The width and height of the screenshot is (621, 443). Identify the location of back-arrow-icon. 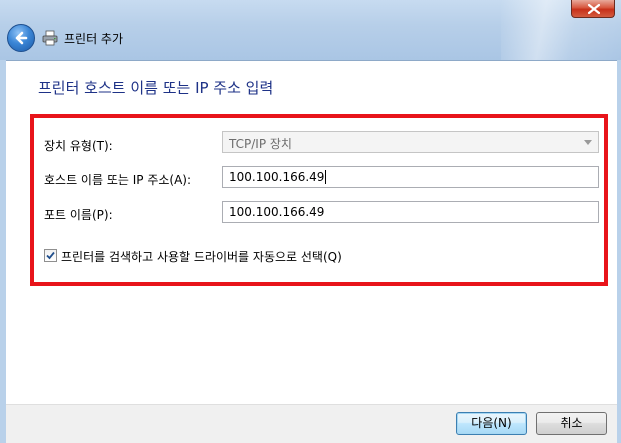
(21, 38).